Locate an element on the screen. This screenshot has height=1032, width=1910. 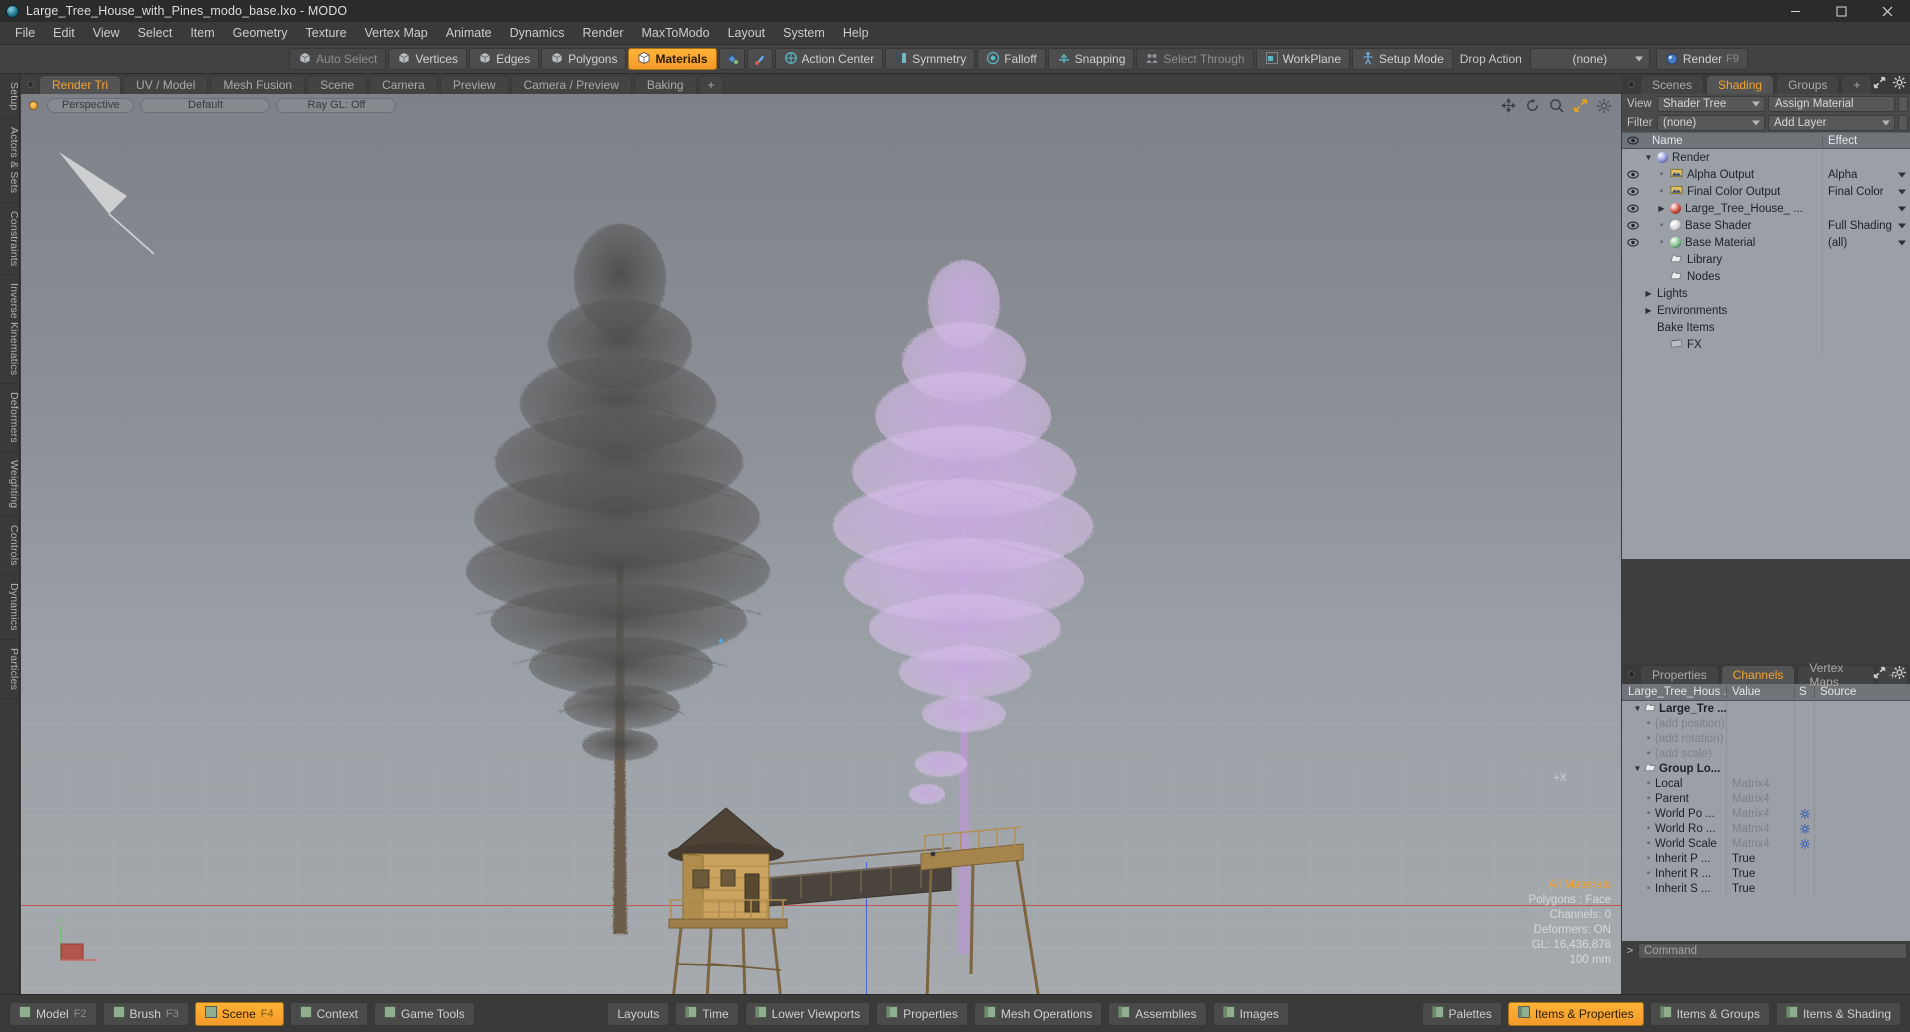
add-layer-select: Add Layer is located at coordinates (1831, 122).